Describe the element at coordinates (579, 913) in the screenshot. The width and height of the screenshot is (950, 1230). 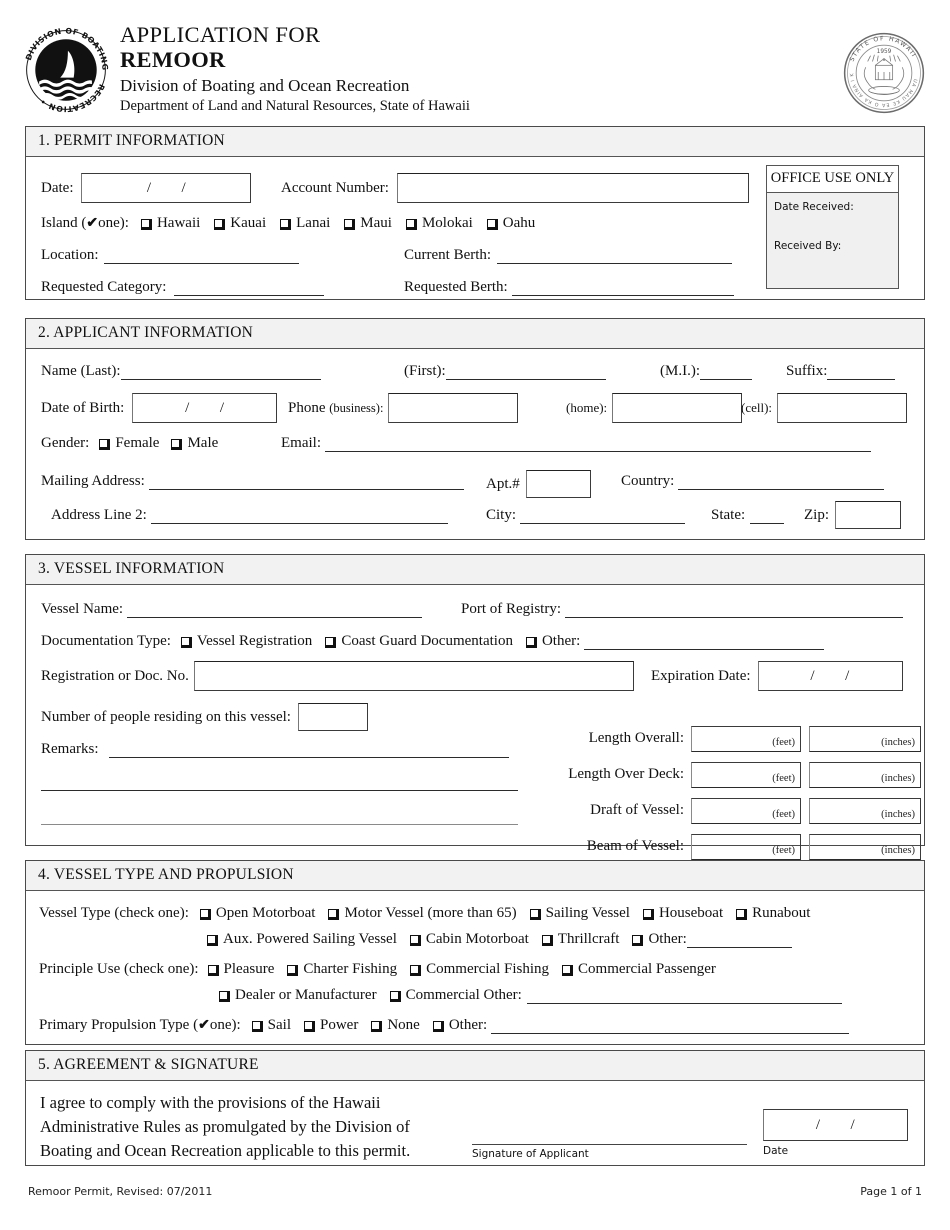
I see `checkbox-type-sailing-vessel: Sailing Vessel` at that location.